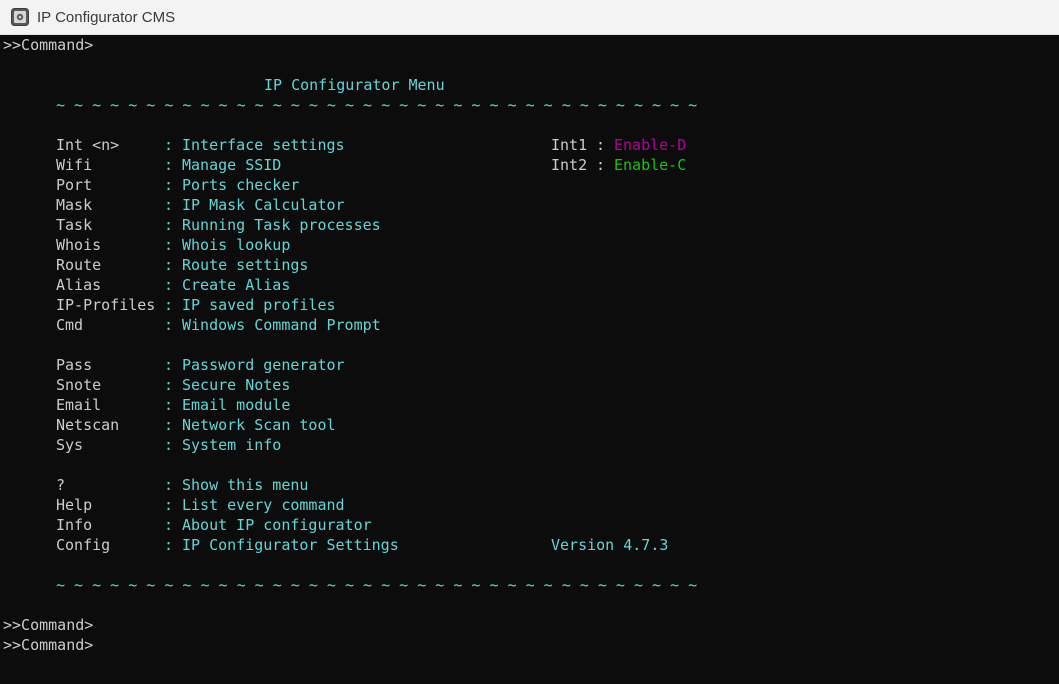 The image size is (1059, 684). I want to click on interface-name: Int2, so click(569, 165).